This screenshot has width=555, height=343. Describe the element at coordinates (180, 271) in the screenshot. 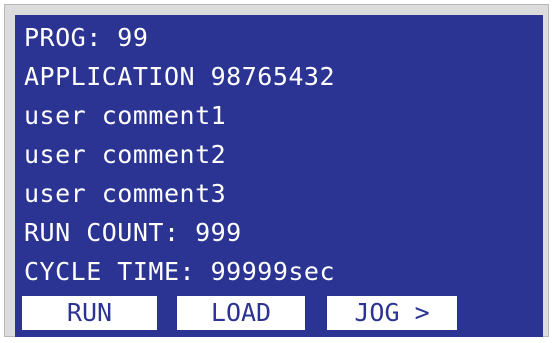

I see `cycle-time-line: CYCLE TIME: 99999sec` at that location.